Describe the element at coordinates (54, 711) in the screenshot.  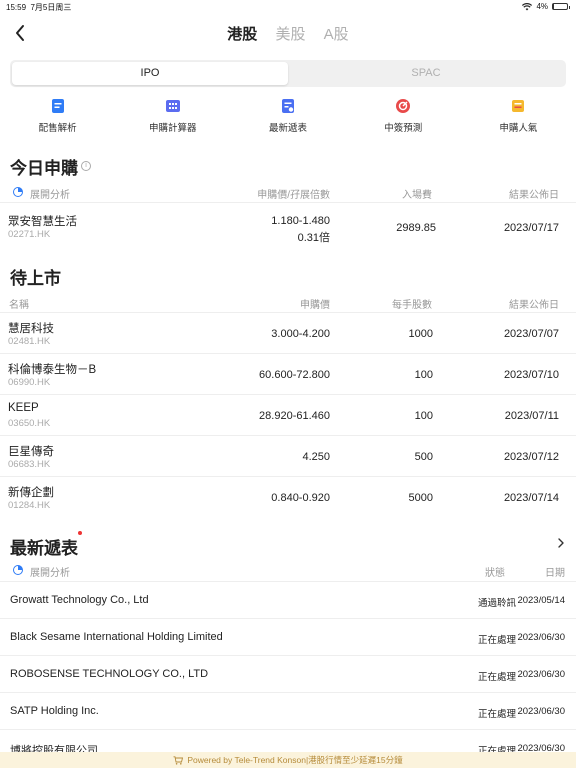
I see `company-name: SATP Holding Inc.` at that location.